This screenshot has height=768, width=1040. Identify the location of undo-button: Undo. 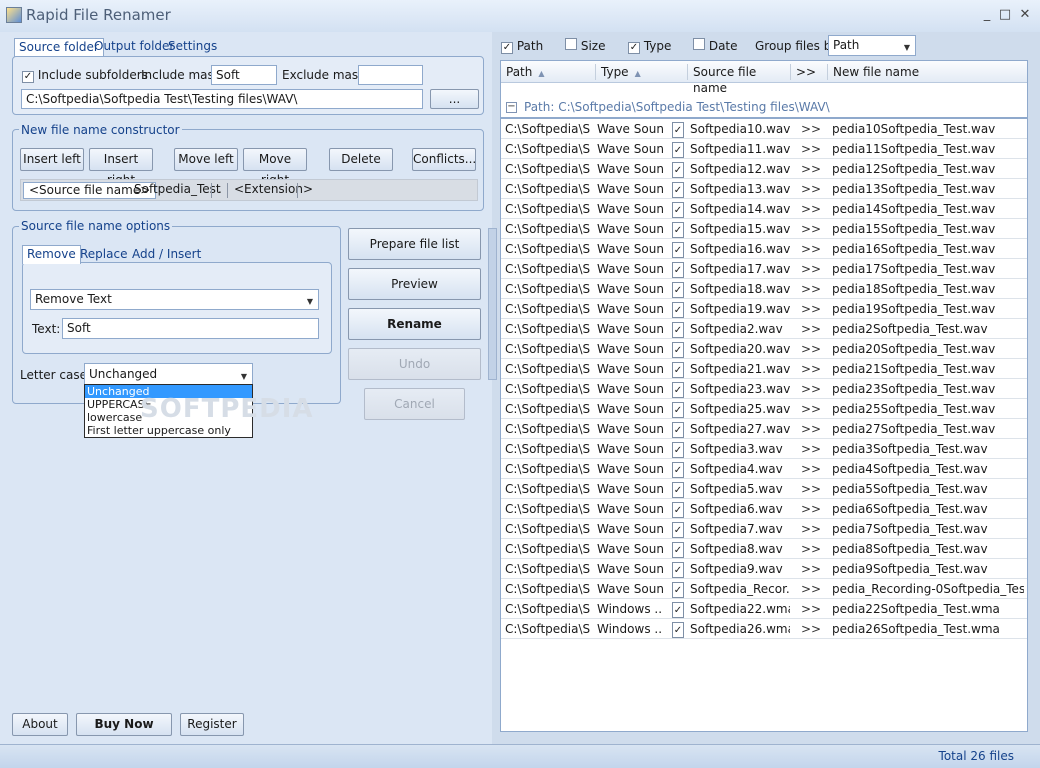
(414, 364).